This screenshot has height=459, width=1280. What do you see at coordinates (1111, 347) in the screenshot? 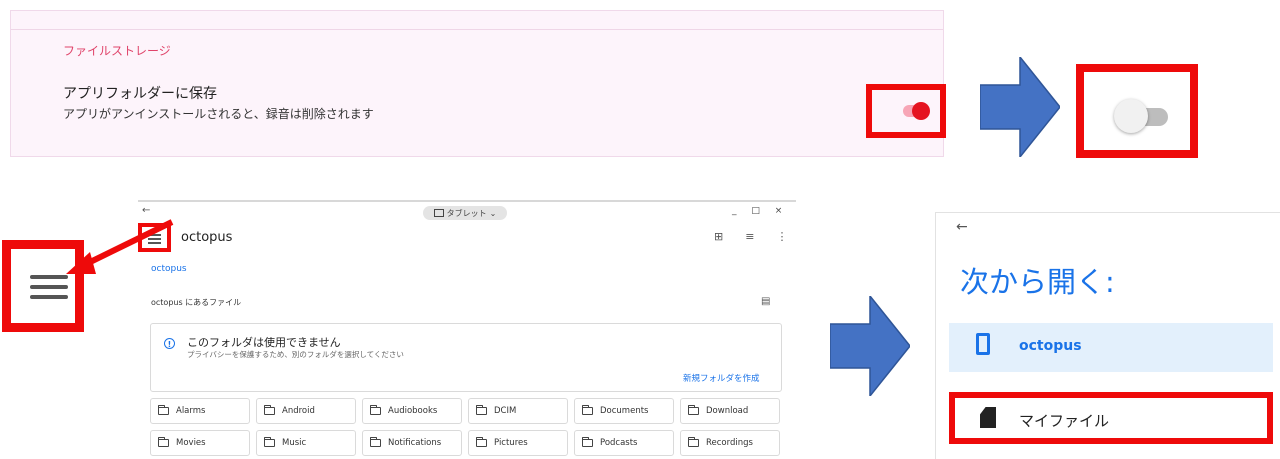
I see `source-item-octopus: octopus` at bounding box center [1111, 347].